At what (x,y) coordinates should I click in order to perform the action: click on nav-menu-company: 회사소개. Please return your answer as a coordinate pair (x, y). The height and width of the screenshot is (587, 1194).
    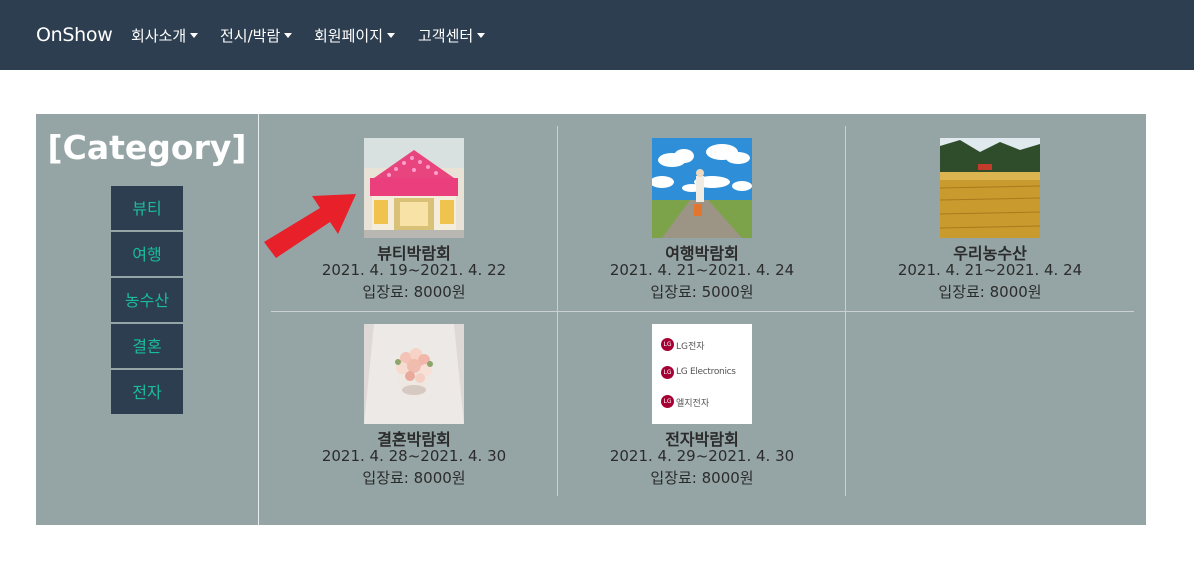
    Looking at the image, I should click on (165, 35).